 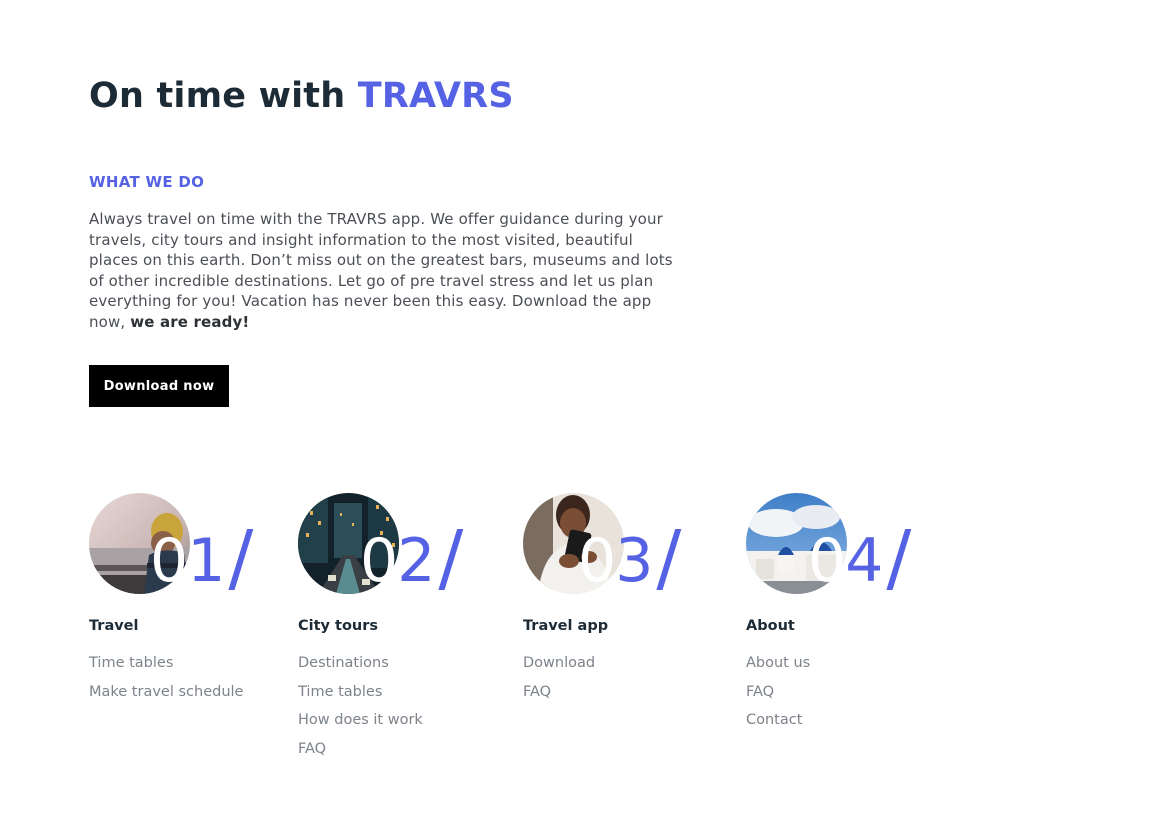 What do you see at coordinates (201, 558) in the screenshot?
I see `feature-number: 01/` at bounding box center [201, 558].